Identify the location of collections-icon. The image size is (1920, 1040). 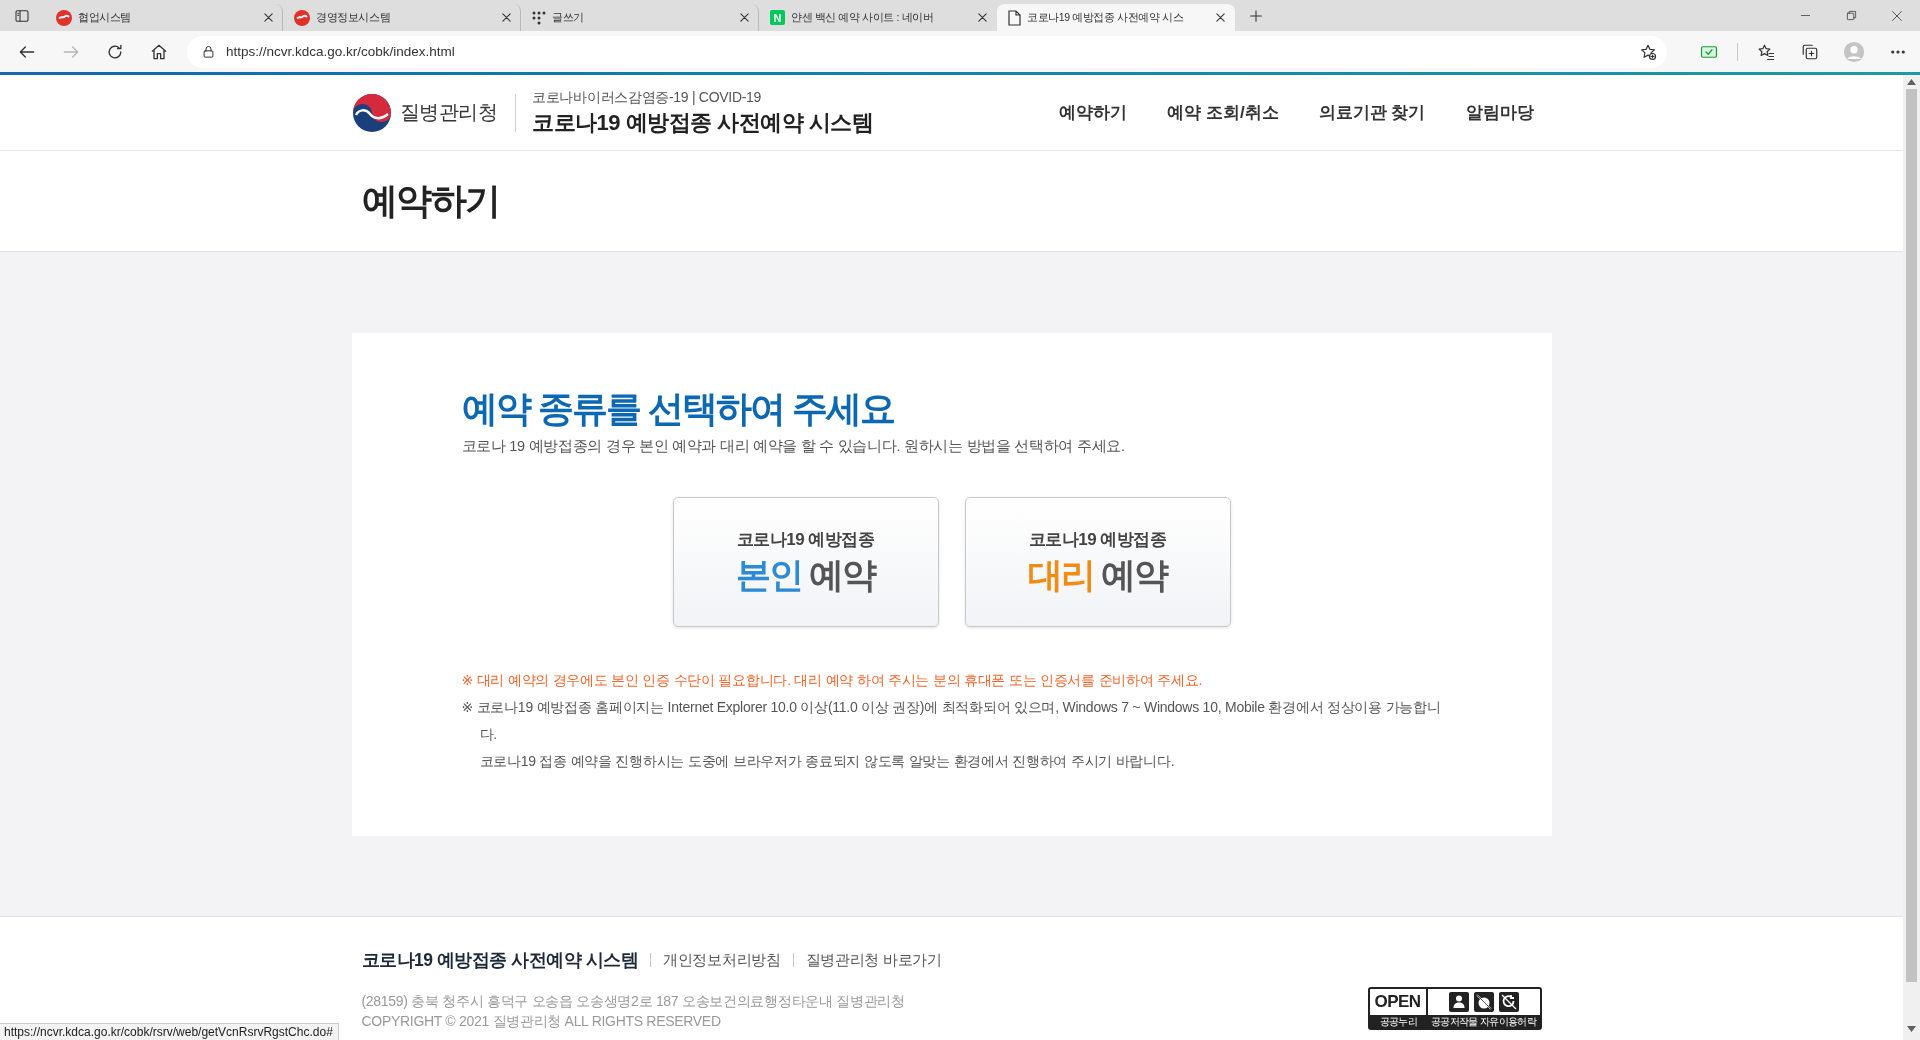
(1810, 51).